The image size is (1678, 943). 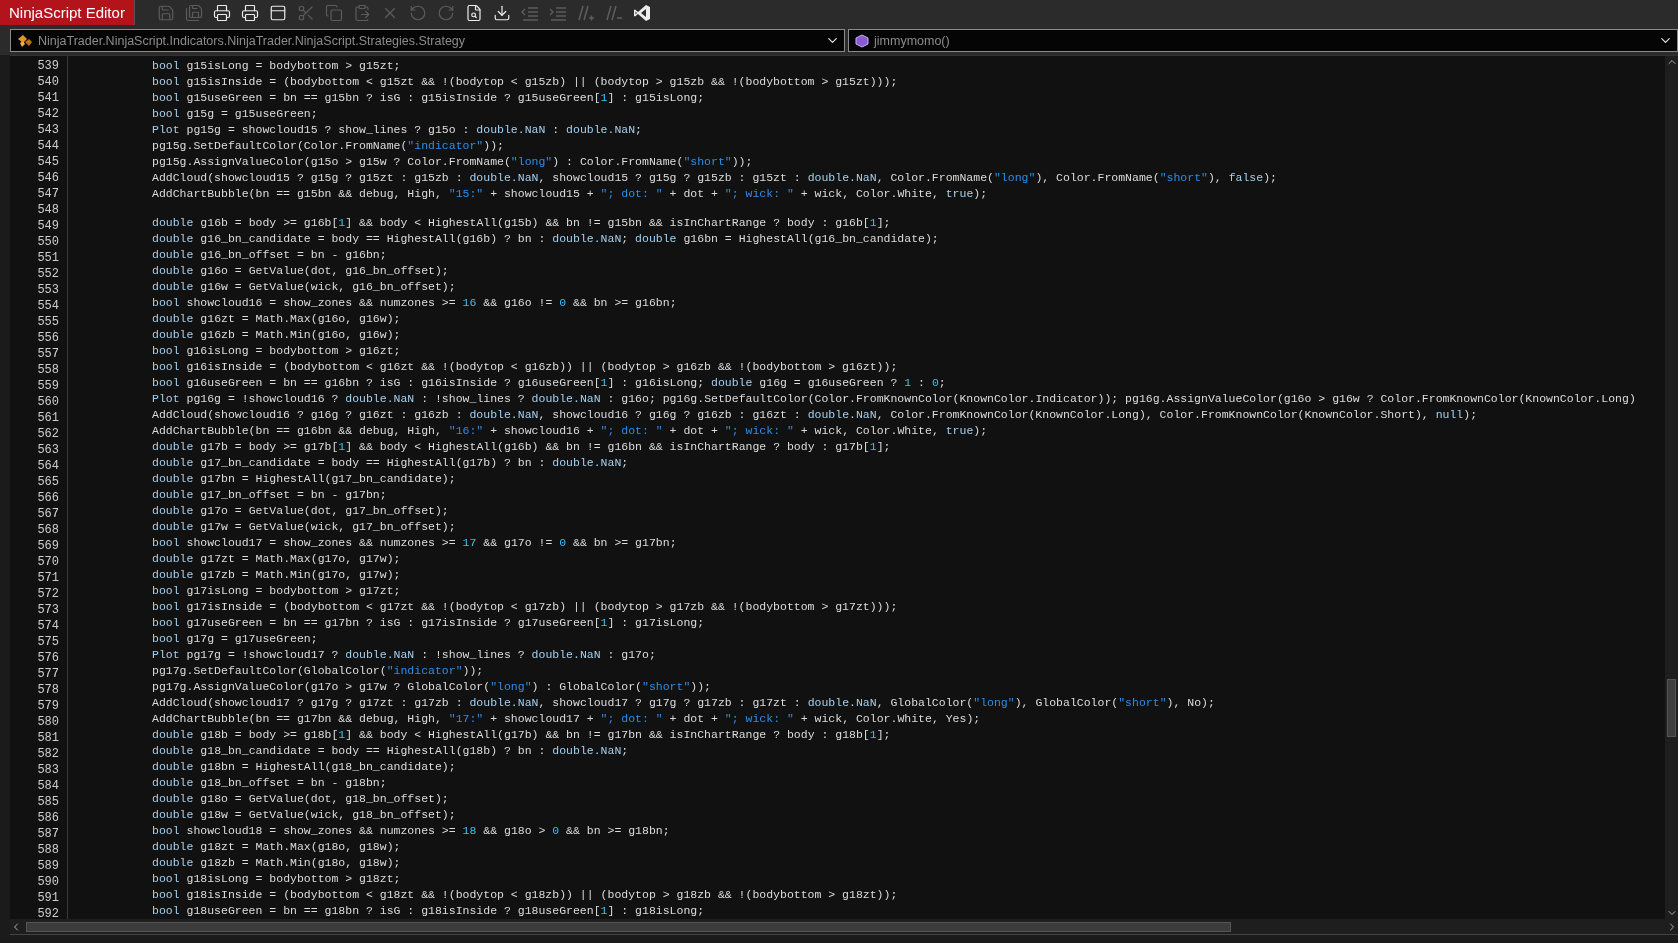 I want to click on code-line: double g16_bn_offset = bn - g16bn;, so click(x=270, y=255).